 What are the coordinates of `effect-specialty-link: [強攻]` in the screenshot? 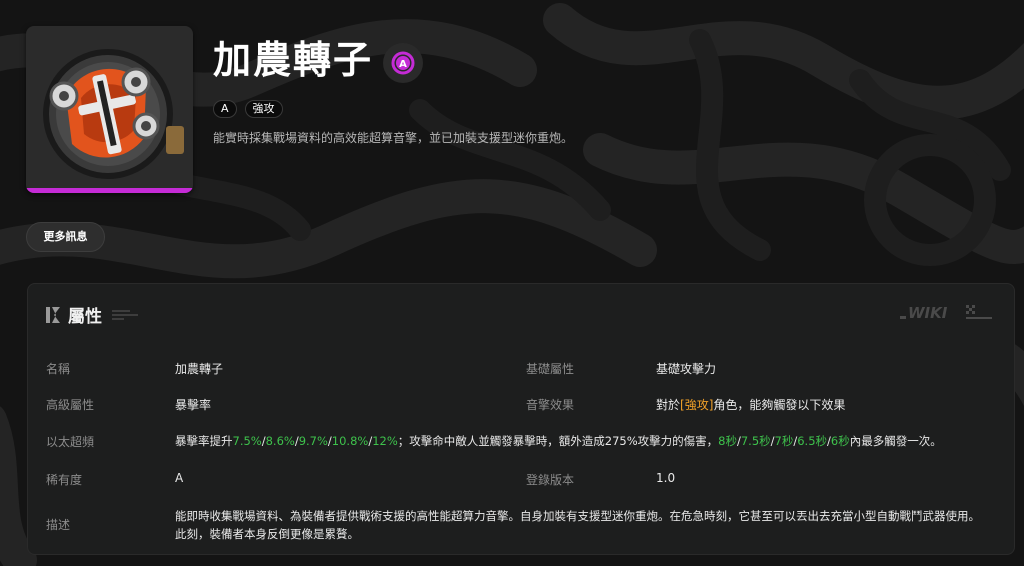 It's located at (696, 405).